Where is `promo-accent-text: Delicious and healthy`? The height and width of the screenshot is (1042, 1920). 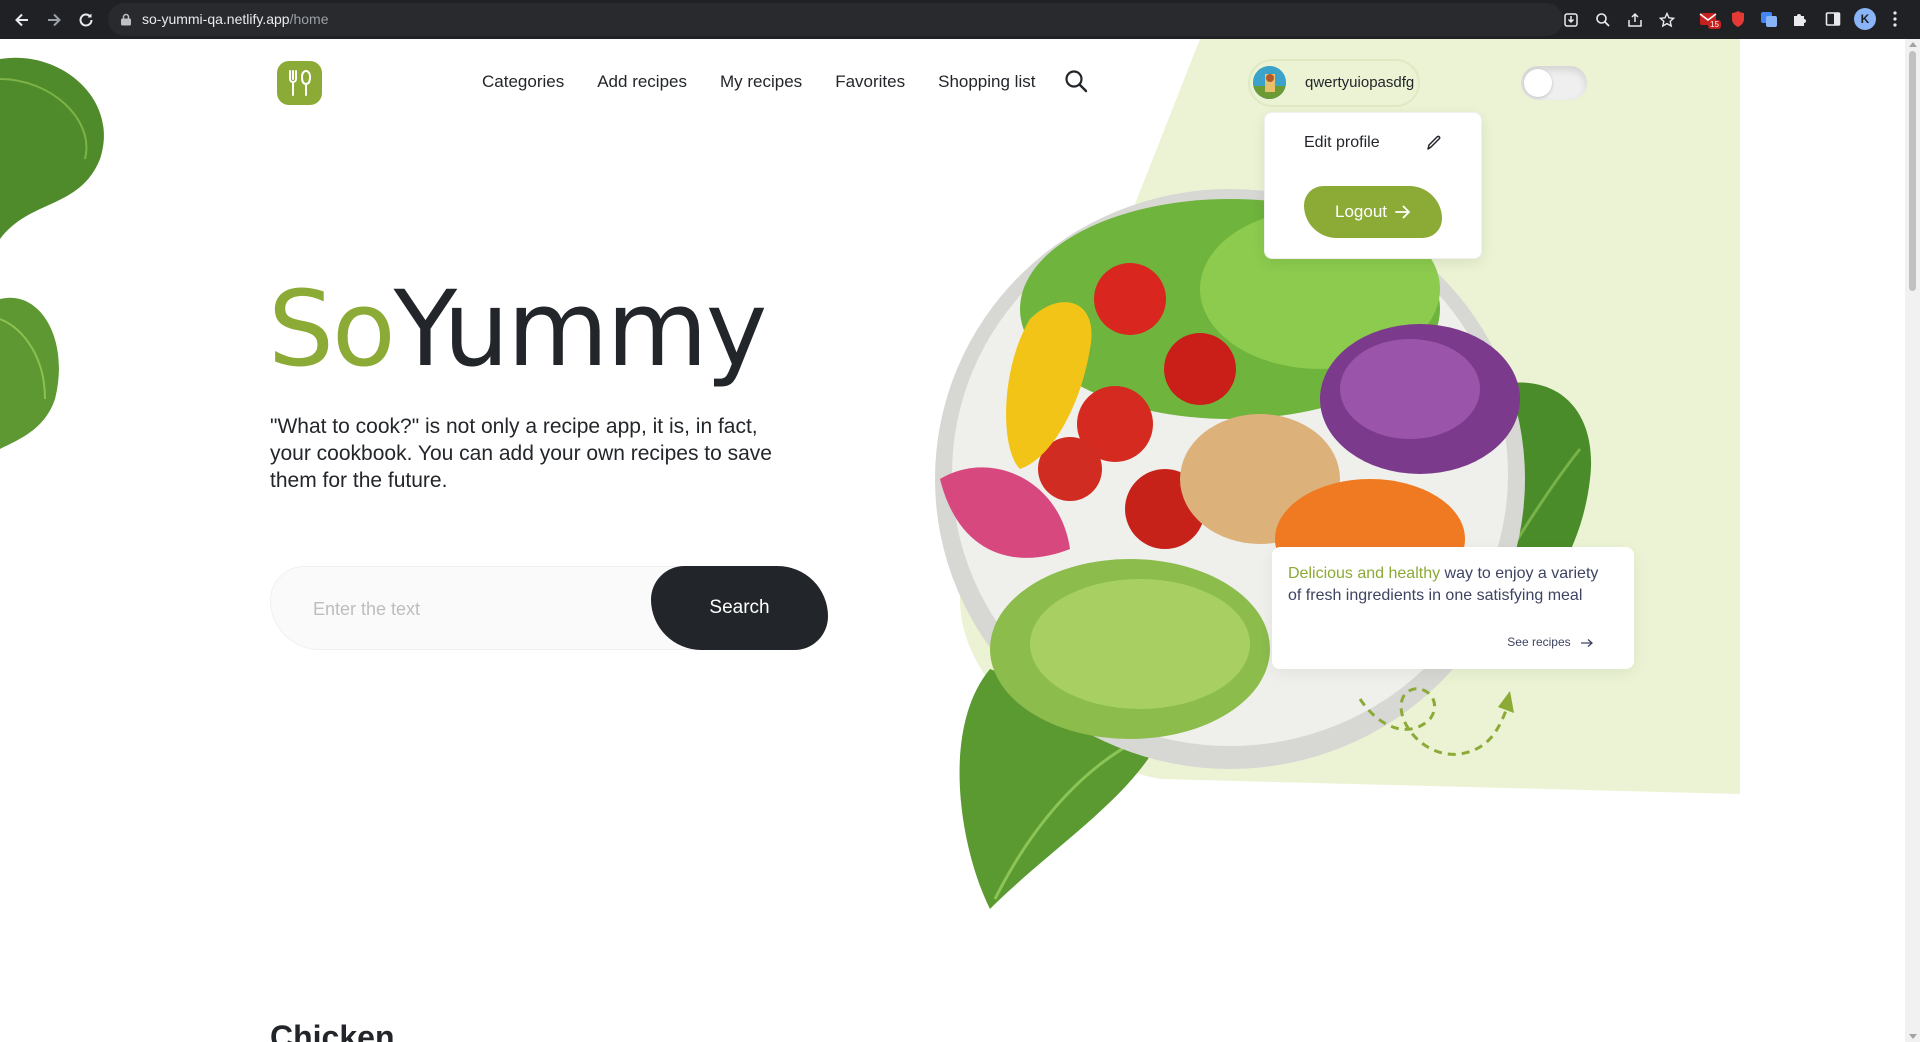 promo-accent-text: Delicious and healthy is located at coordinates (1364, 573).